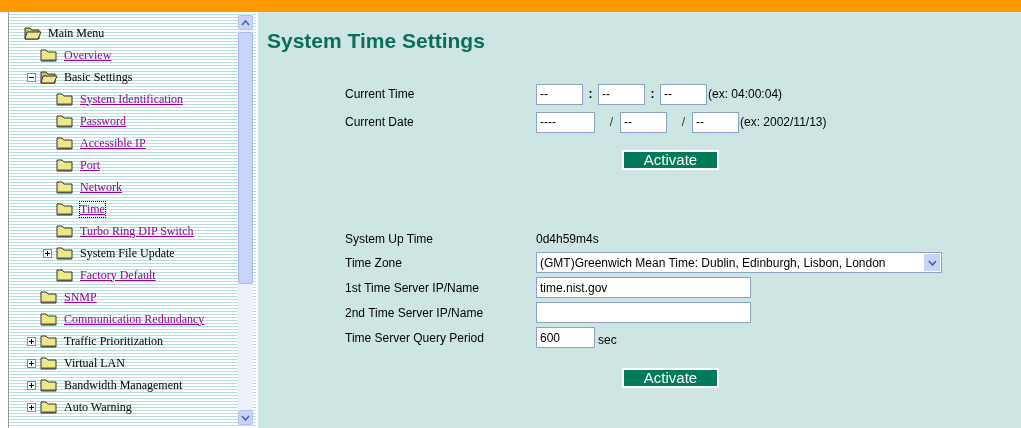 This screenshot has height=428, width=1021. What do you see at coordinates (739, 262) in the screenshot?
I see `timezone-dropdown: (GMT)Greenwich Mean Time: Dublin, Edinburgh, Lisbon, London` at bounding box center [739, 262].